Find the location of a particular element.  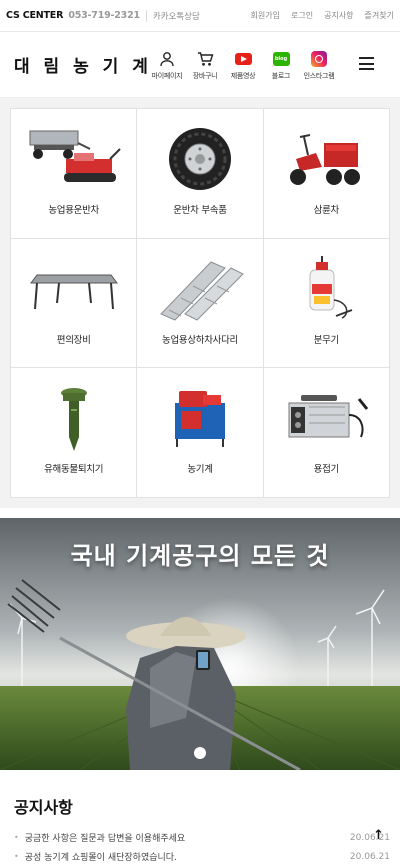

category-label: 농업용상하차사다리 is located at coordinates (200, 340).